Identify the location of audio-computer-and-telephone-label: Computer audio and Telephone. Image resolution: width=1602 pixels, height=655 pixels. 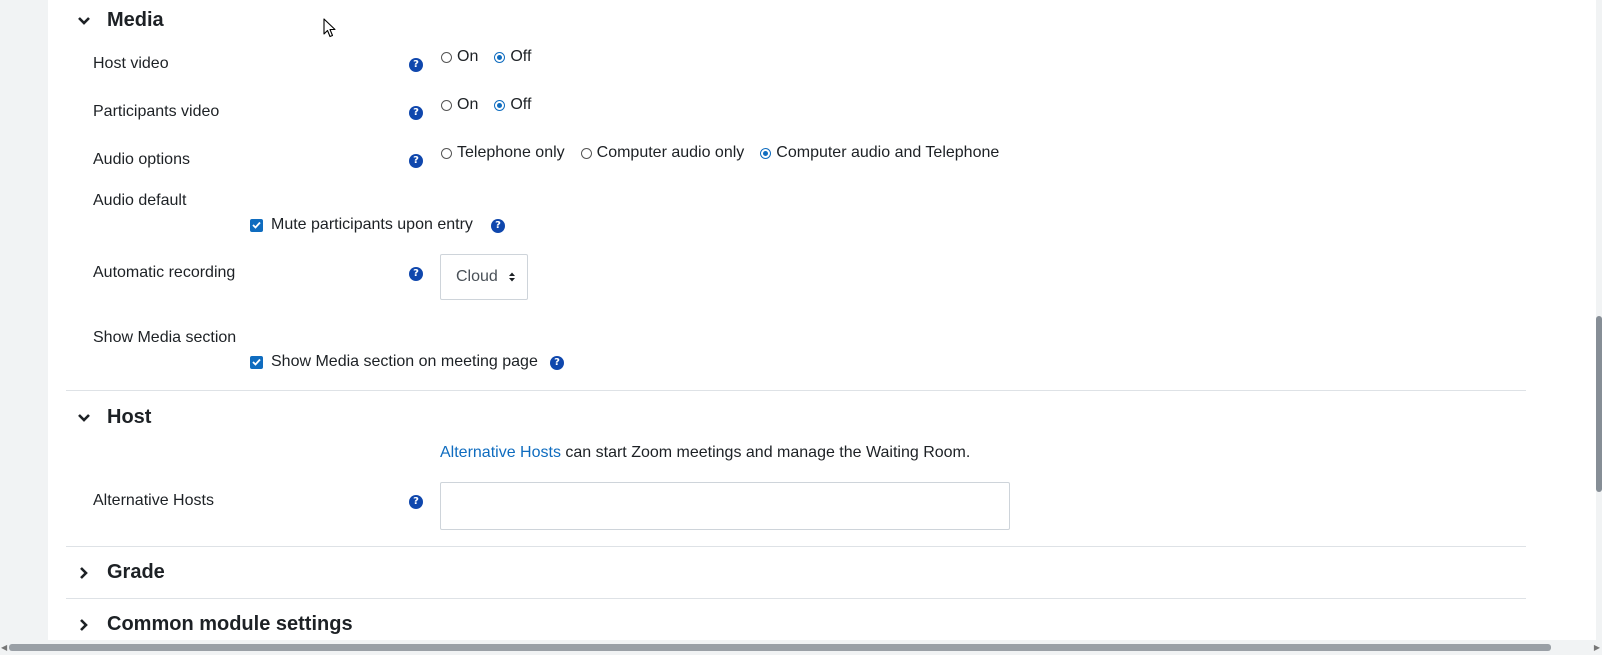
(888, 152).